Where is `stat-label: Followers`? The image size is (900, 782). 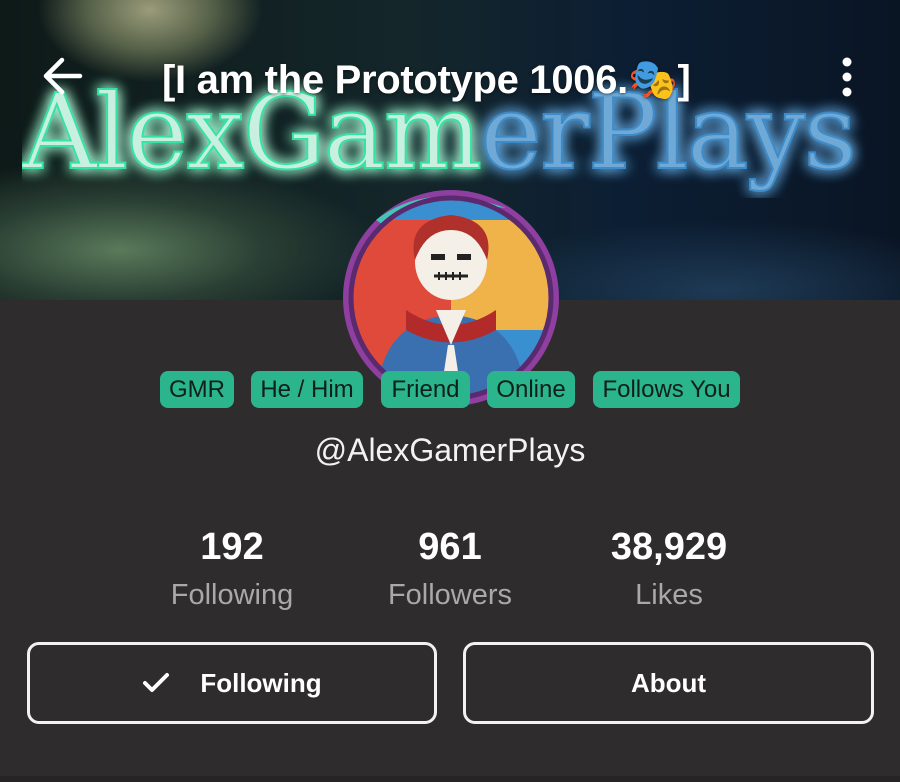 stat-label: Followers is located at coordinates (450, 595).